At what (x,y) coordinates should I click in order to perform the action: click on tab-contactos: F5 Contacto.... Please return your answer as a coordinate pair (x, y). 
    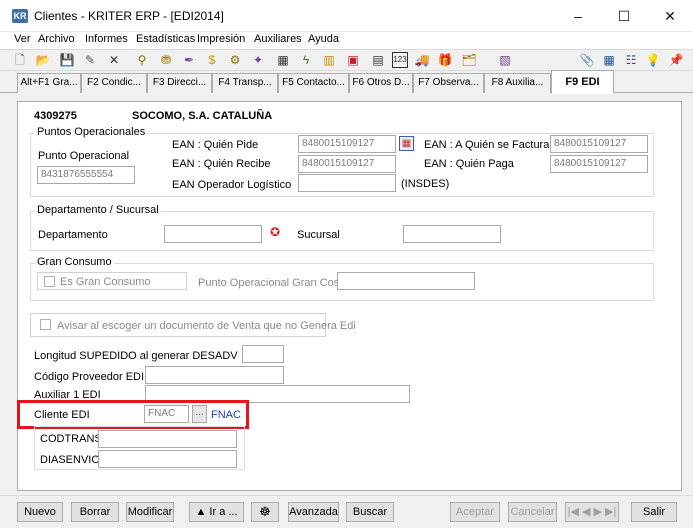
    Looking at the image, I should click on (313, 83).